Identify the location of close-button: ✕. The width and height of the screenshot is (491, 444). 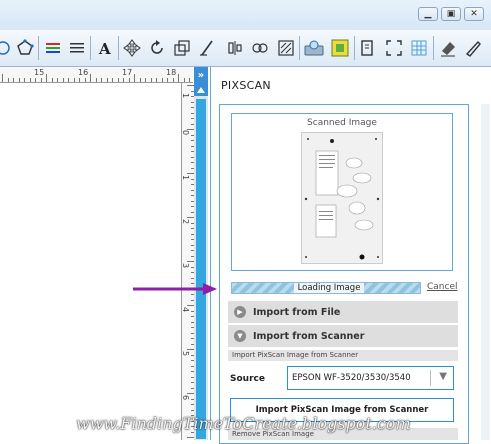
(474, 14).